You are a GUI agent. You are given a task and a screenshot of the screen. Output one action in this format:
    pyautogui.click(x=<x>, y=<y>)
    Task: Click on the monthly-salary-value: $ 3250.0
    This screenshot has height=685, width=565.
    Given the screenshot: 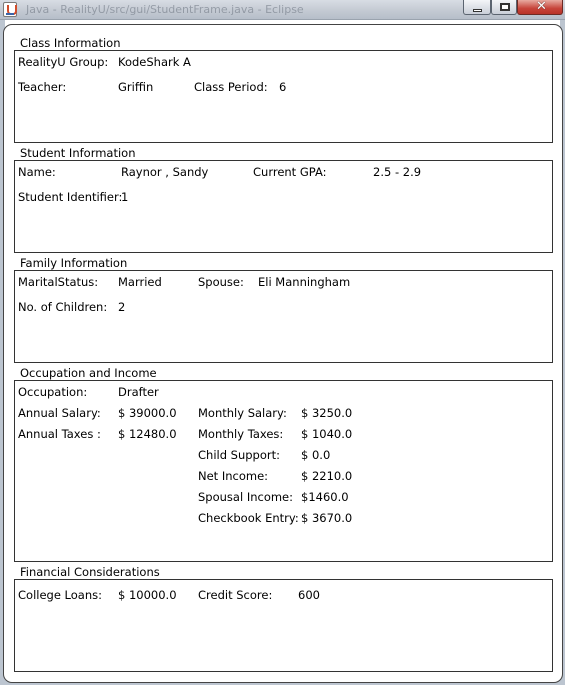 What is the action you would take?
    pyautogui.click(x=327, y=413)
    